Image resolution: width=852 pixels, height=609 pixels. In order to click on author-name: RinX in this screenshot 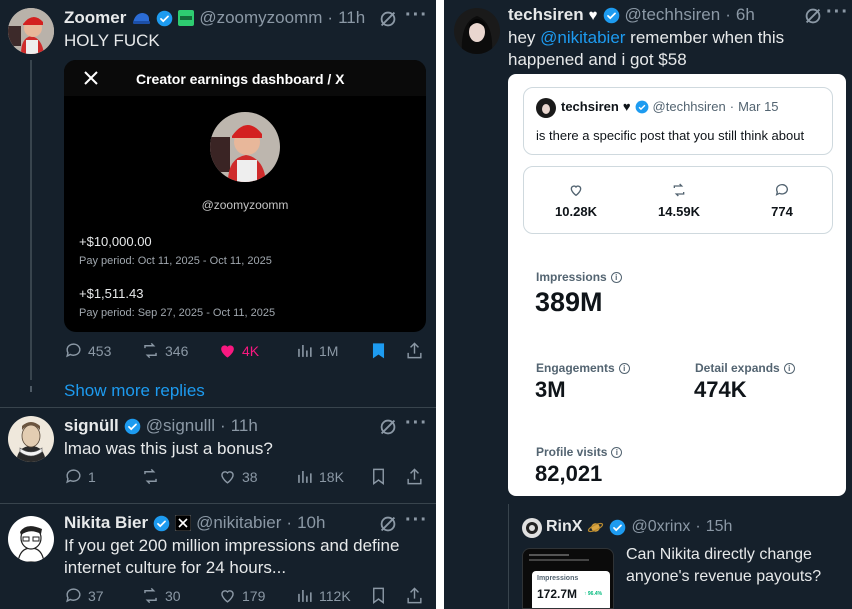, I will do `click(564, 527)`.